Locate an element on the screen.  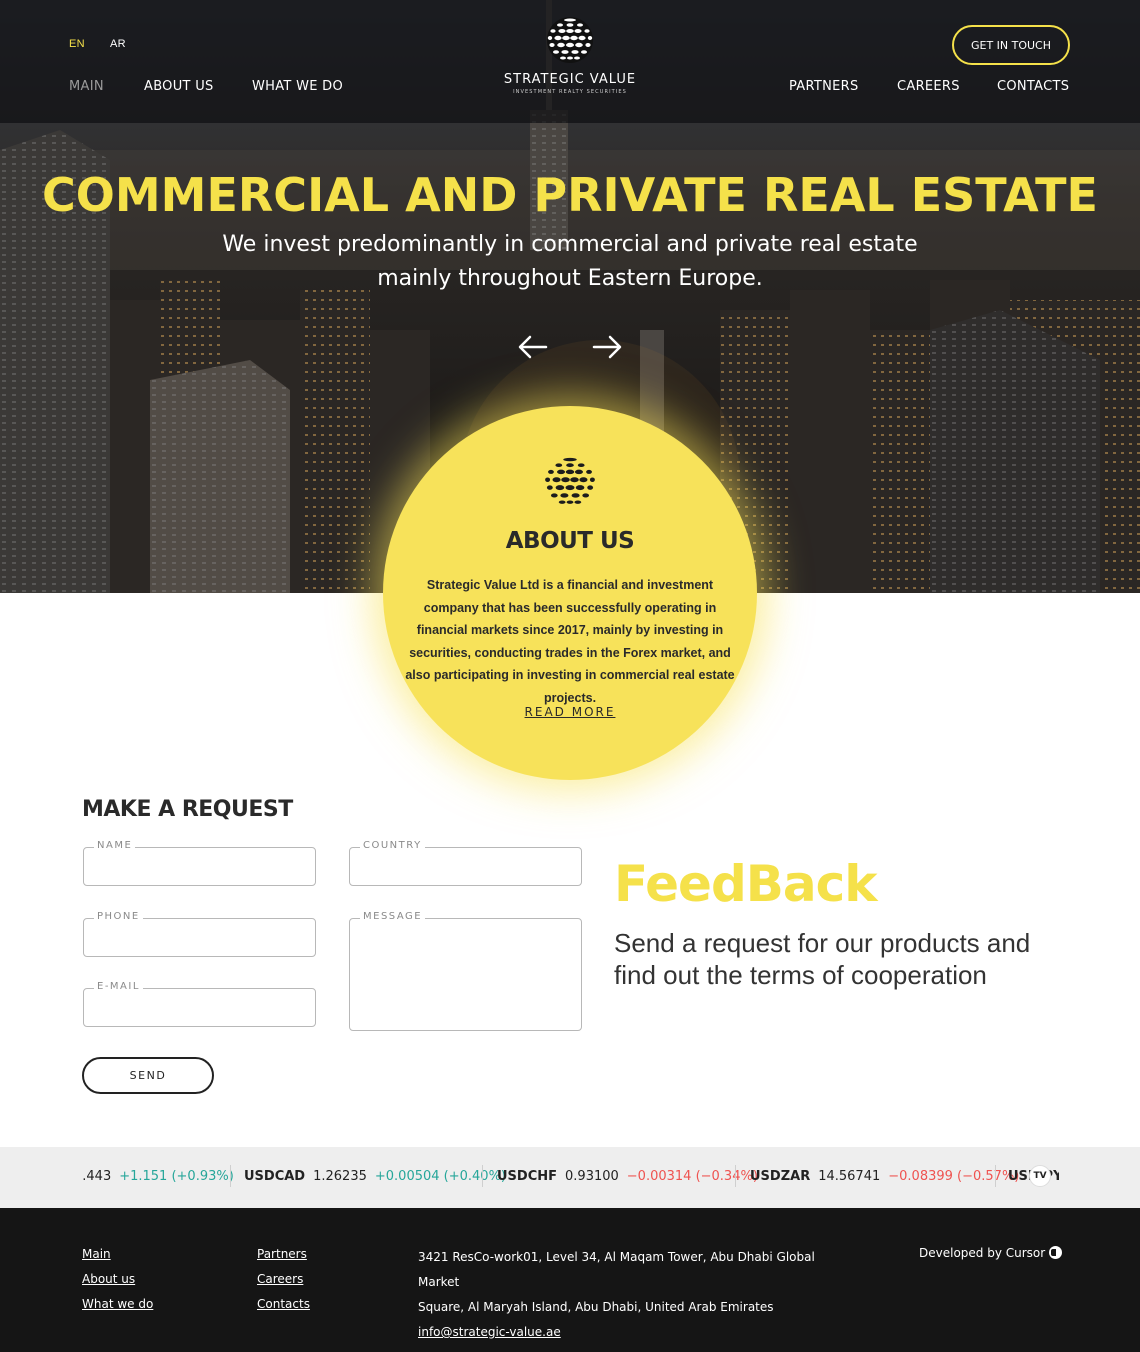
name-label: NAME is located at coordinates (115, 845).